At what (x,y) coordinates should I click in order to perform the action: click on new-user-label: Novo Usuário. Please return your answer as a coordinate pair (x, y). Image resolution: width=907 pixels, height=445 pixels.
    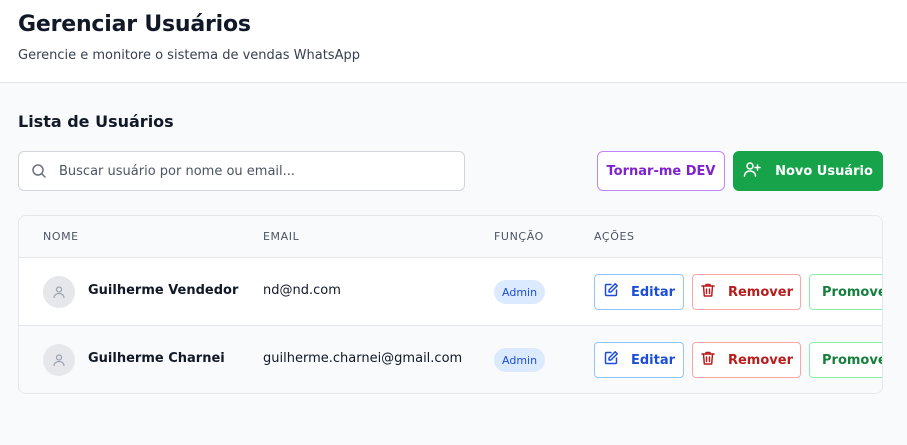
    Looking at the image, I should click on (824, 171).